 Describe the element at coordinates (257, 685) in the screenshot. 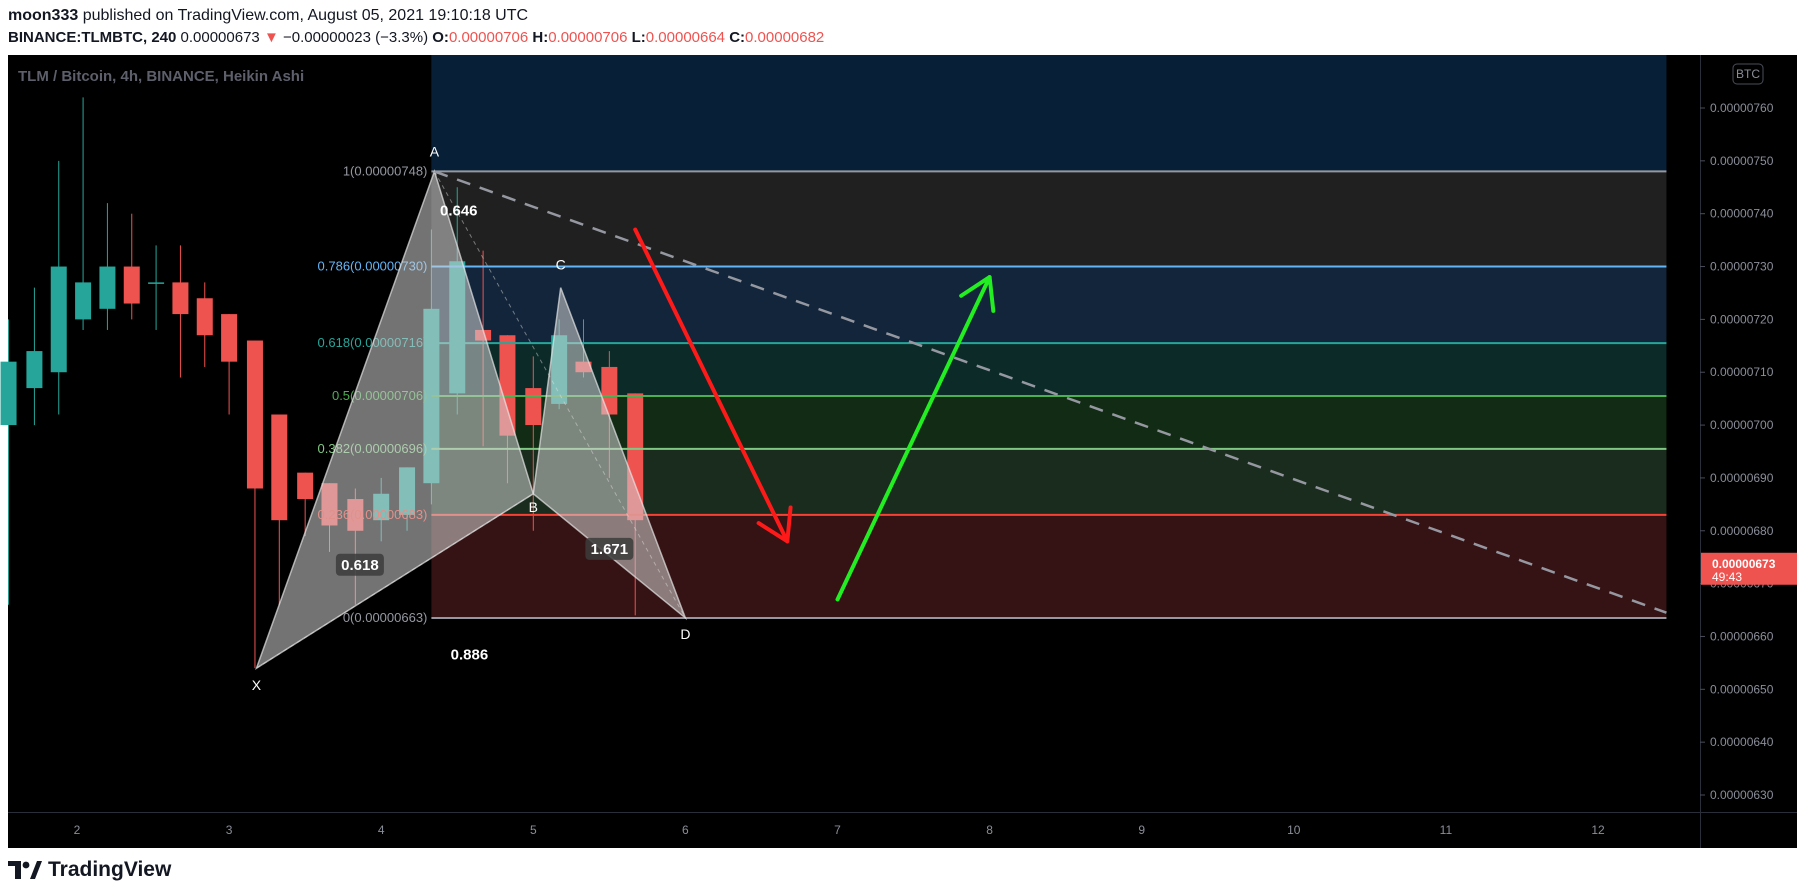

I see `harmonic-point-label: X` at that location.